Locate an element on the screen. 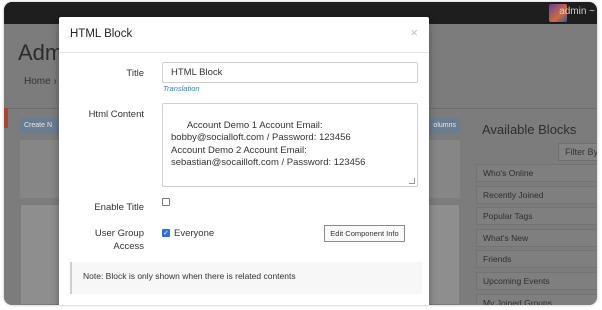 This screenshot has height=310, width=602. block-item-friends: Friends is located at coordinates (536, 259).